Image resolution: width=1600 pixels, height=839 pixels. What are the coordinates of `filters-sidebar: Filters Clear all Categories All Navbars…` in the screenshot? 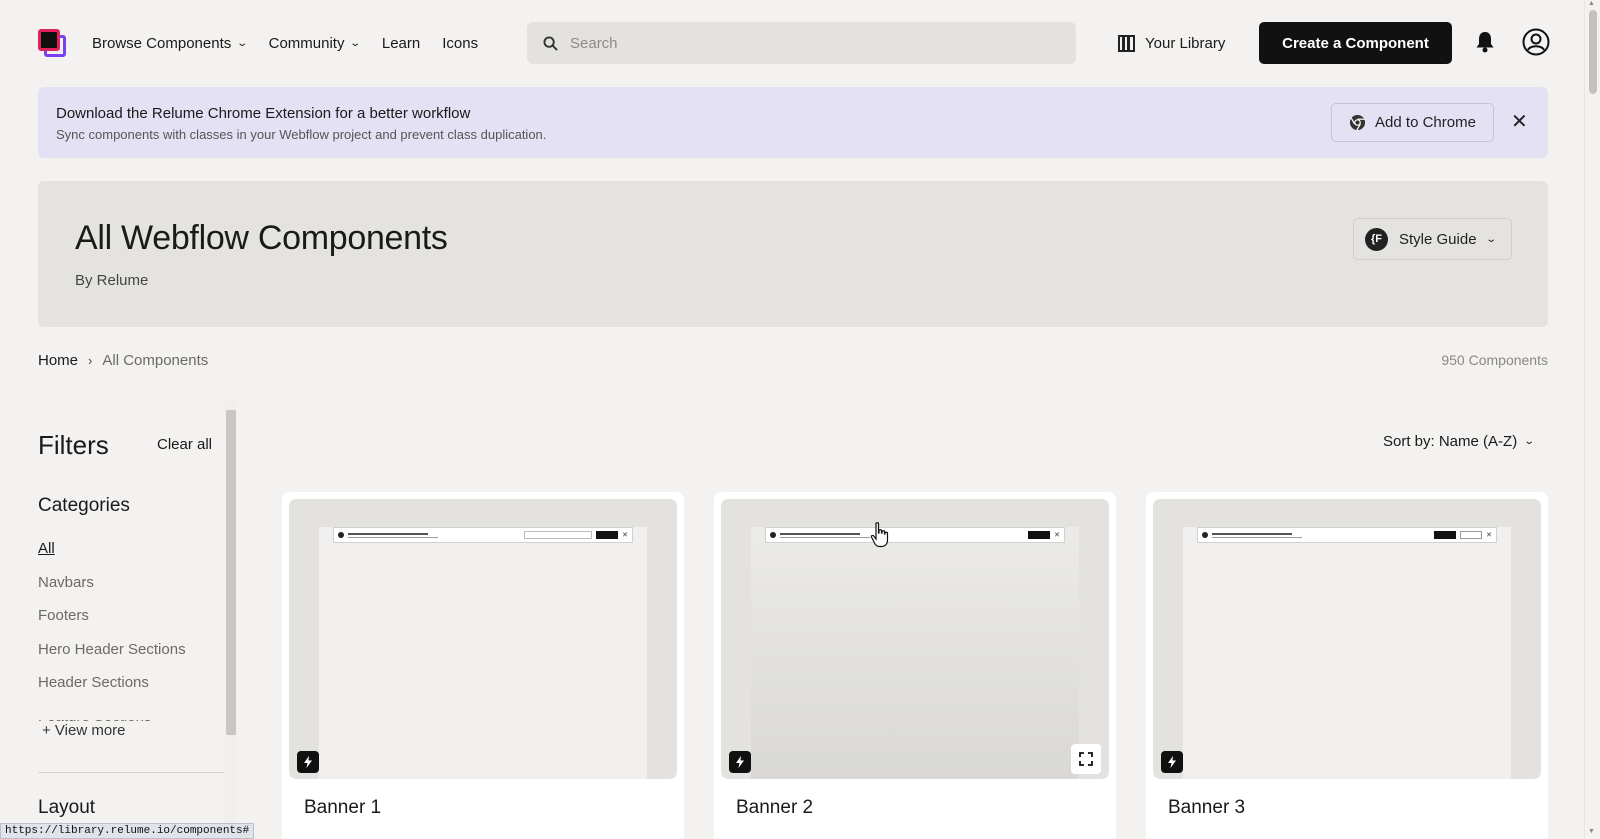 It's located at (131, 619).